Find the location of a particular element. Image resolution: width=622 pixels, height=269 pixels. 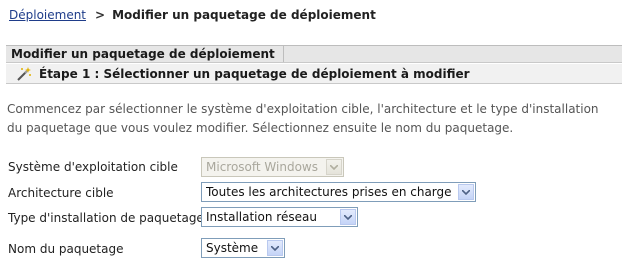

package-name-select-value: Système is located at coordinates (232, 248).